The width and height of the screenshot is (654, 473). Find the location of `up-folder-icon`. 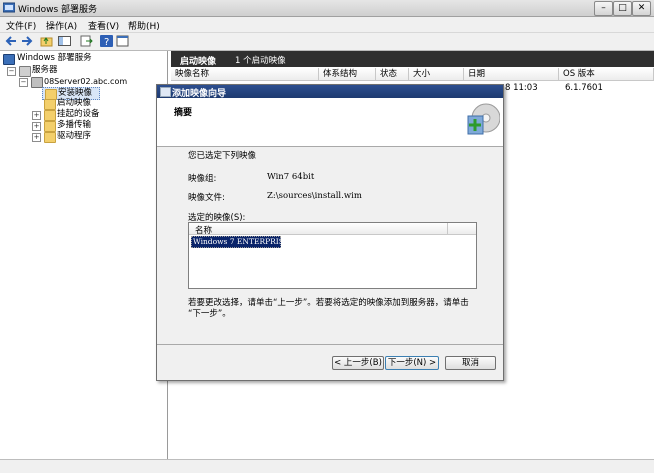

up-folder-icon is located at coordinates (46, 41).